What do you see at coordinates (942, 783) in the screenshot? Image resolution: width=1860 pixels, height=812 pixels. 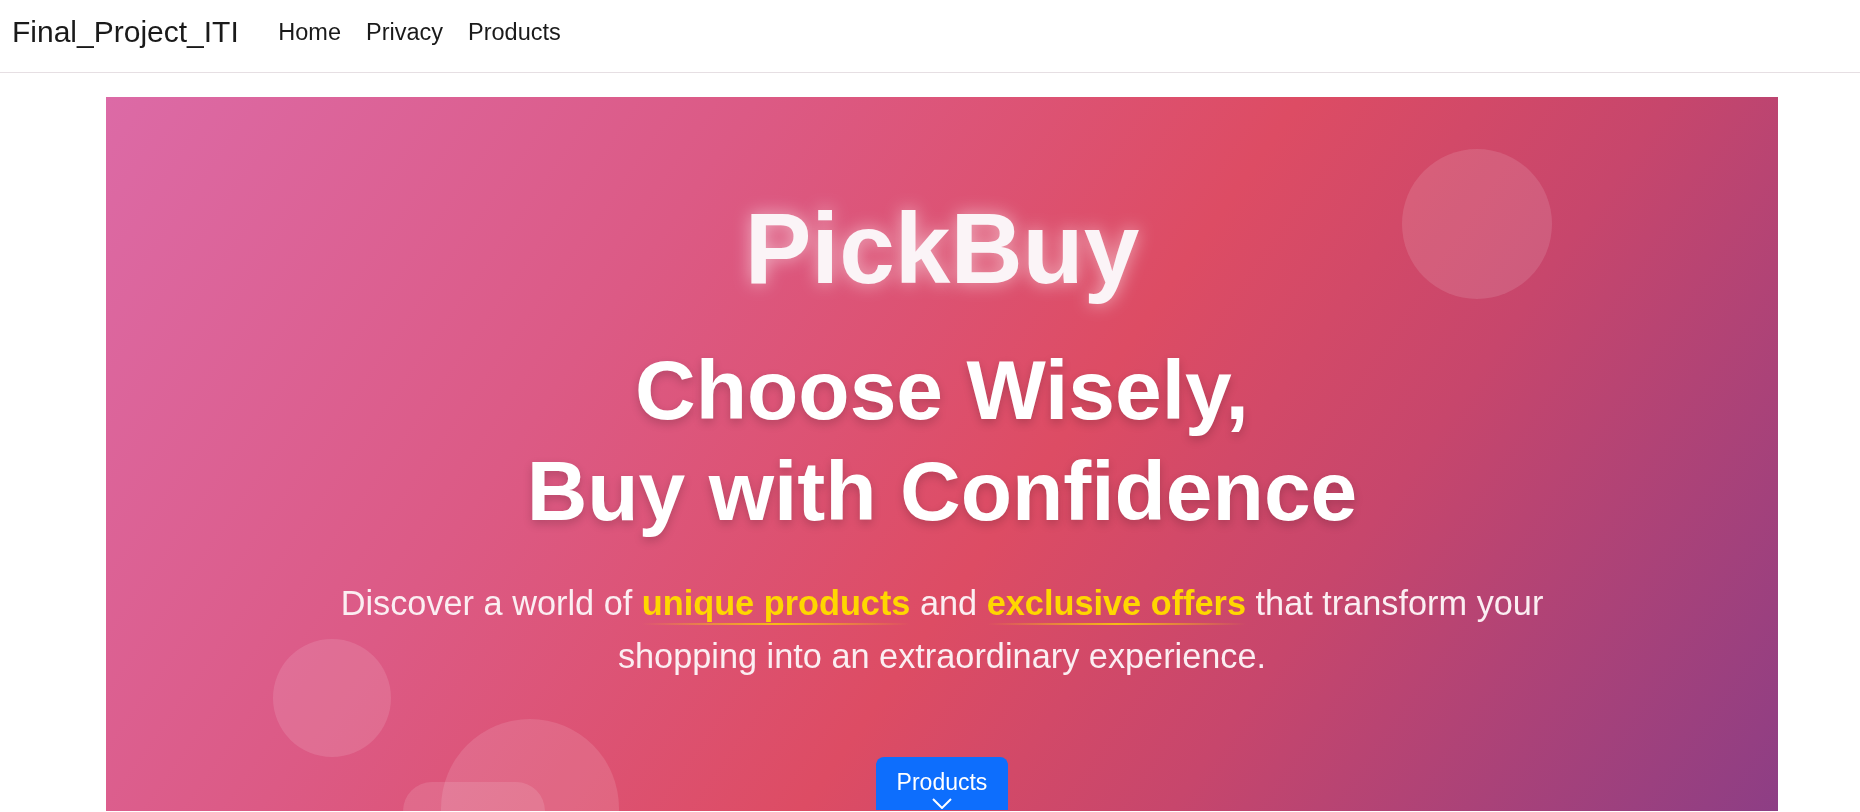 I see `products-button: Products` at bounding box center [942, 783].